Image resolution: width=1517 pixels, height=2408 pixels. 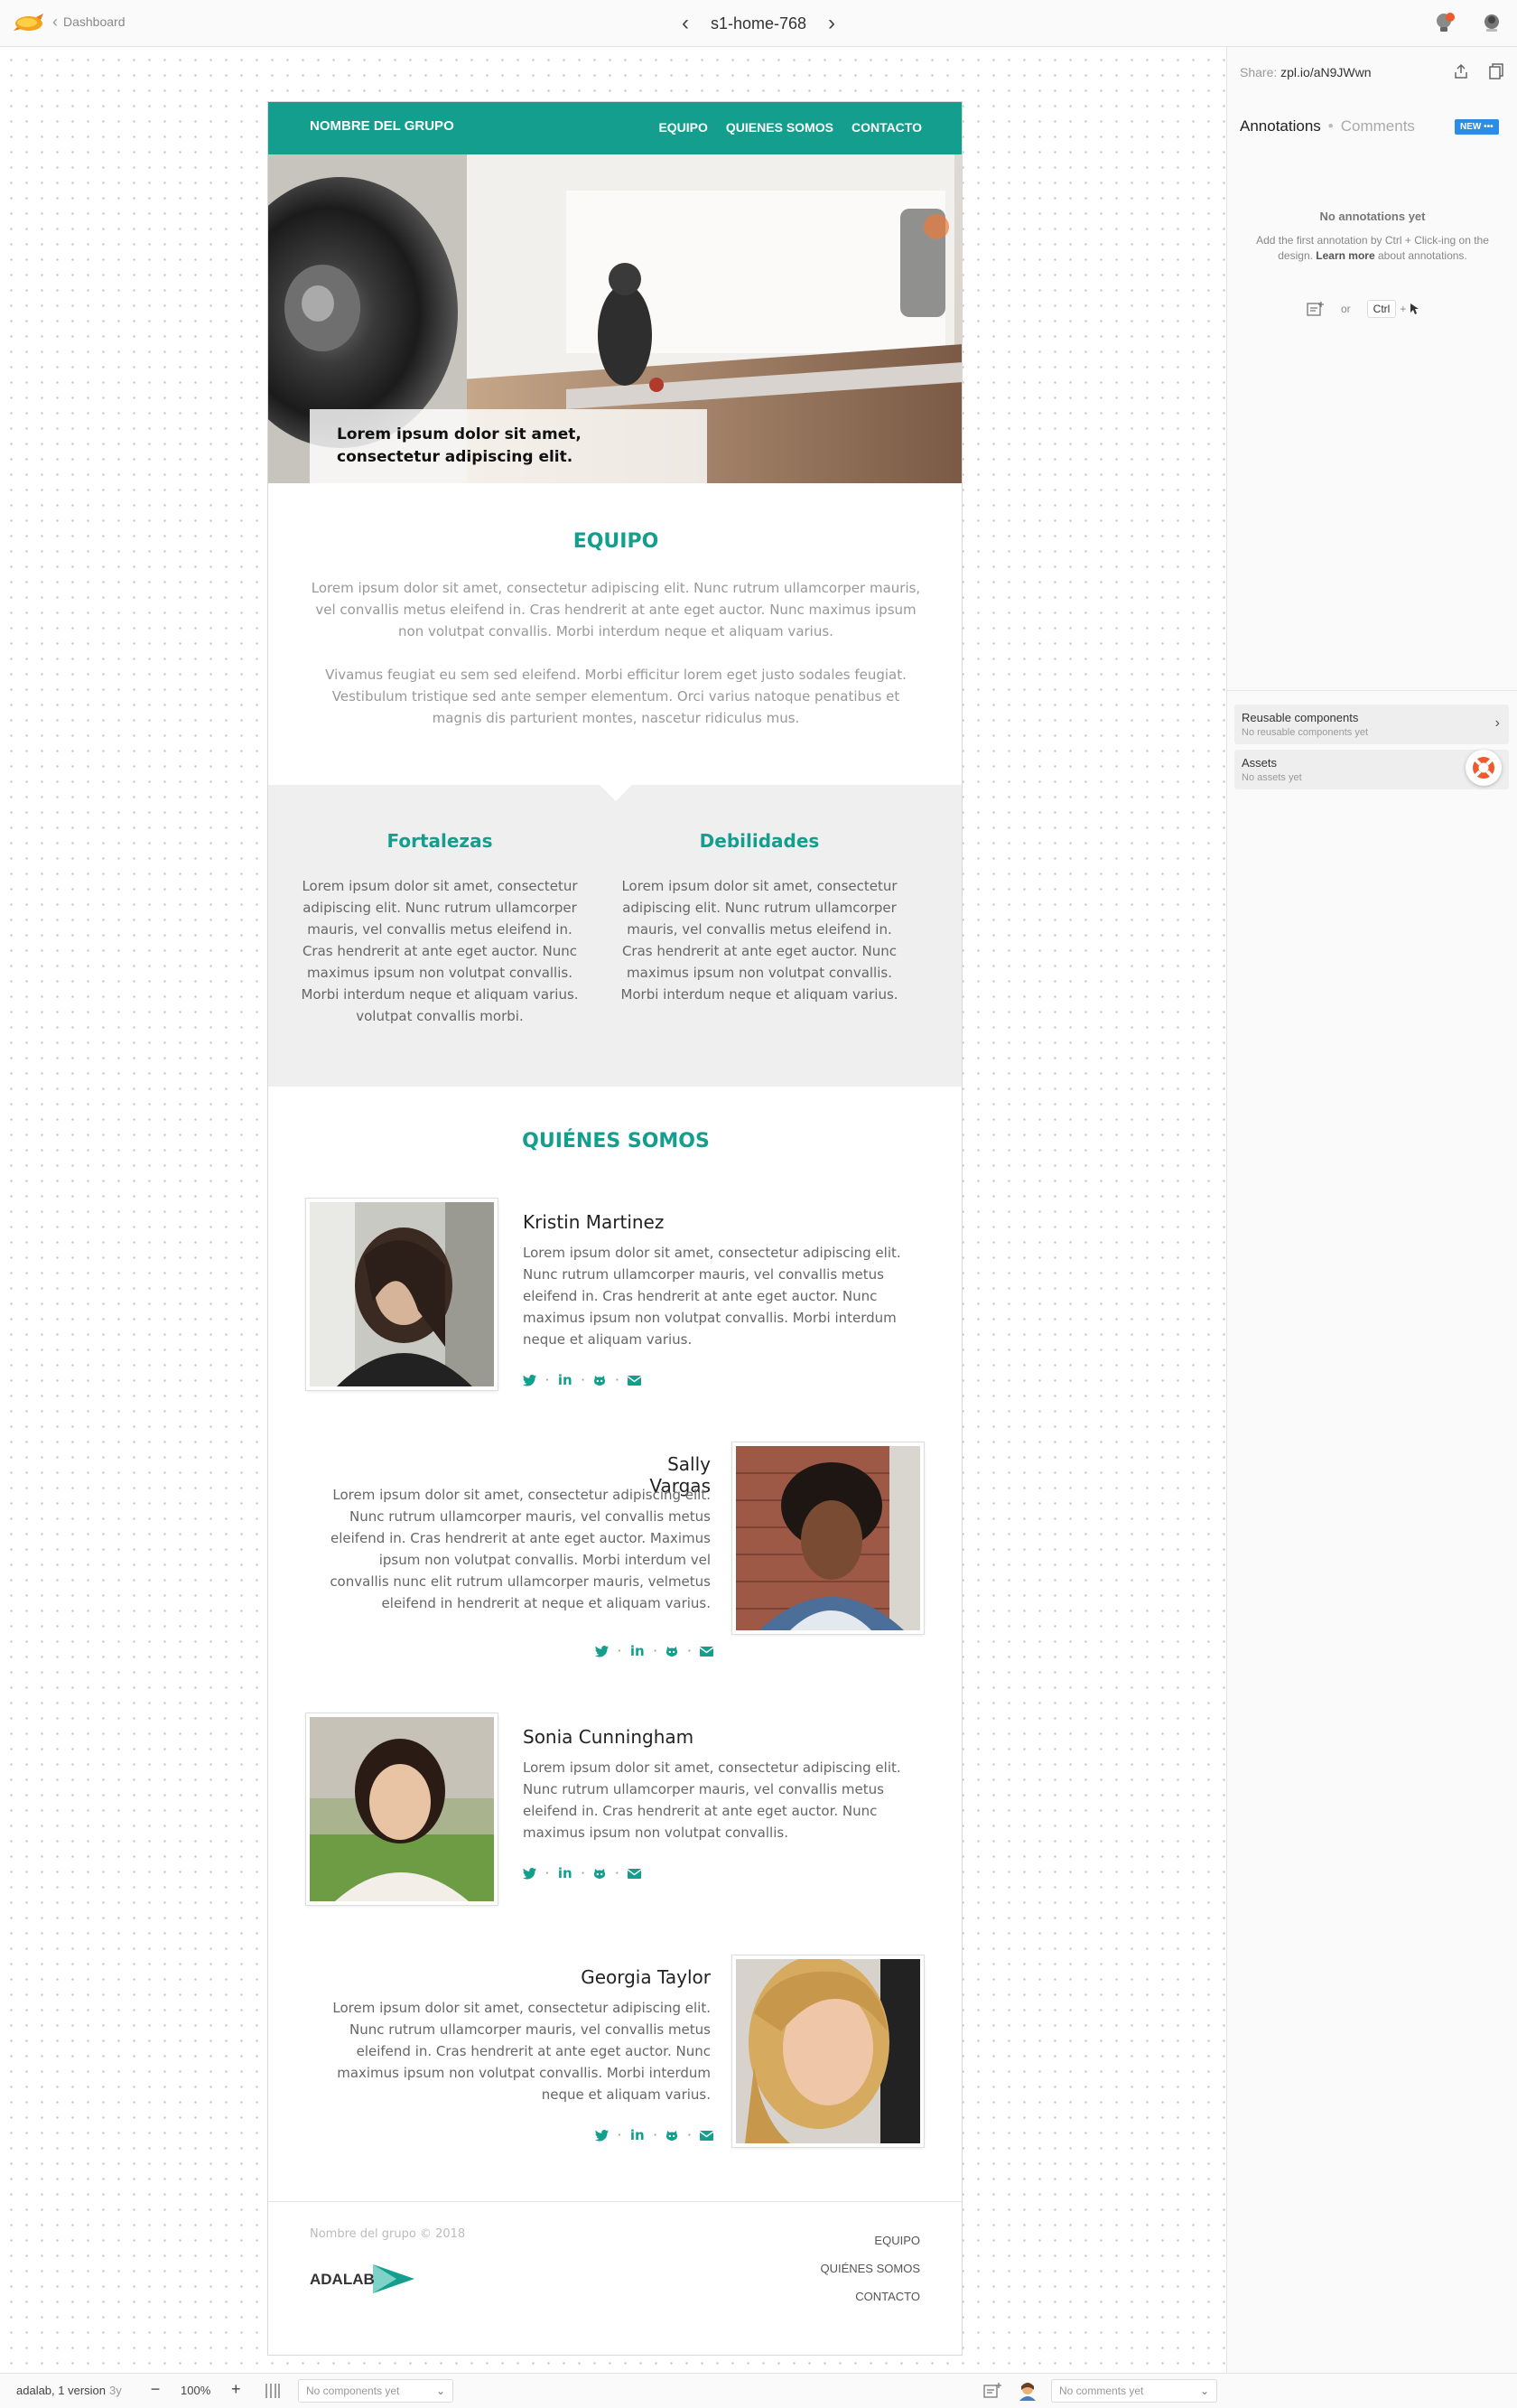 What do you see at coordinates (1363, 309) in the screenshot?
I see `annotation-shortcut-hint: or Ctrl +` at bounding box center [1363, 309].